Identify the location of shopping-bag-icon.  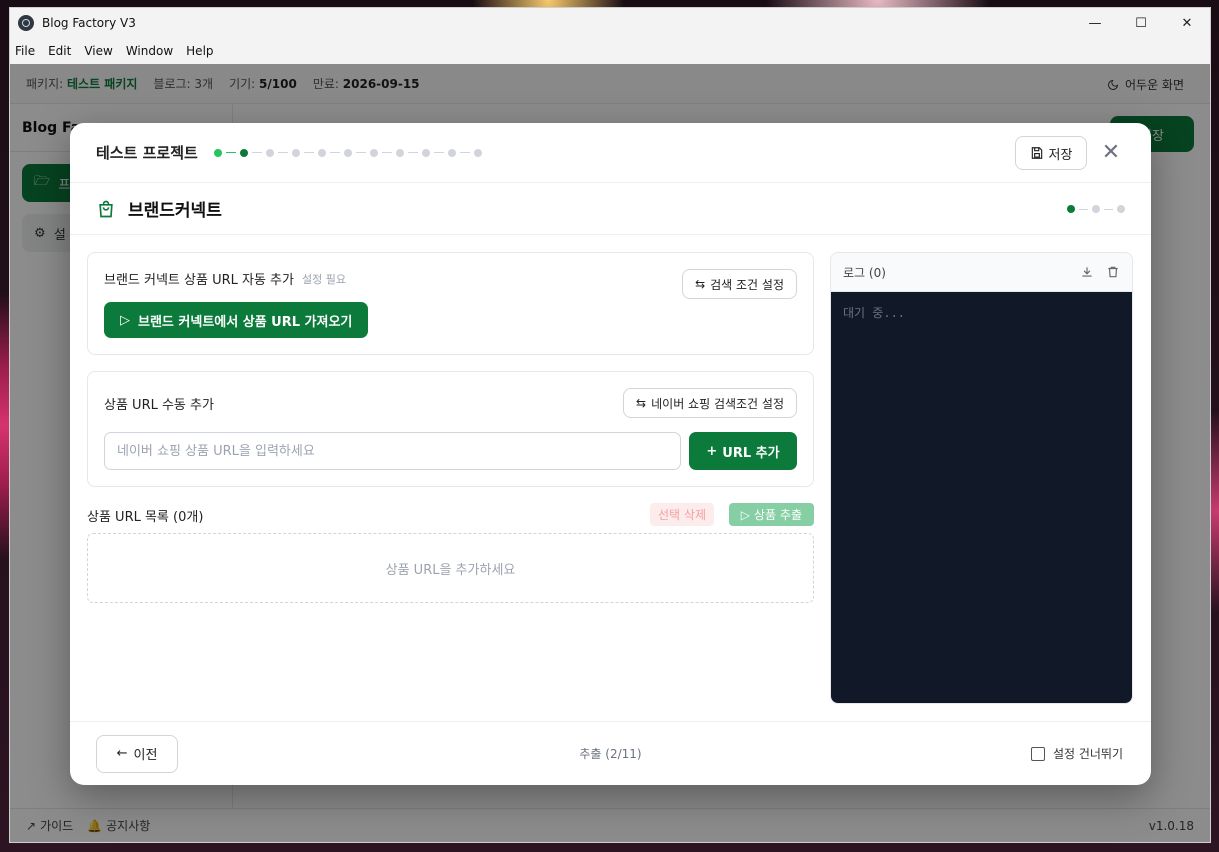
(106, 208).